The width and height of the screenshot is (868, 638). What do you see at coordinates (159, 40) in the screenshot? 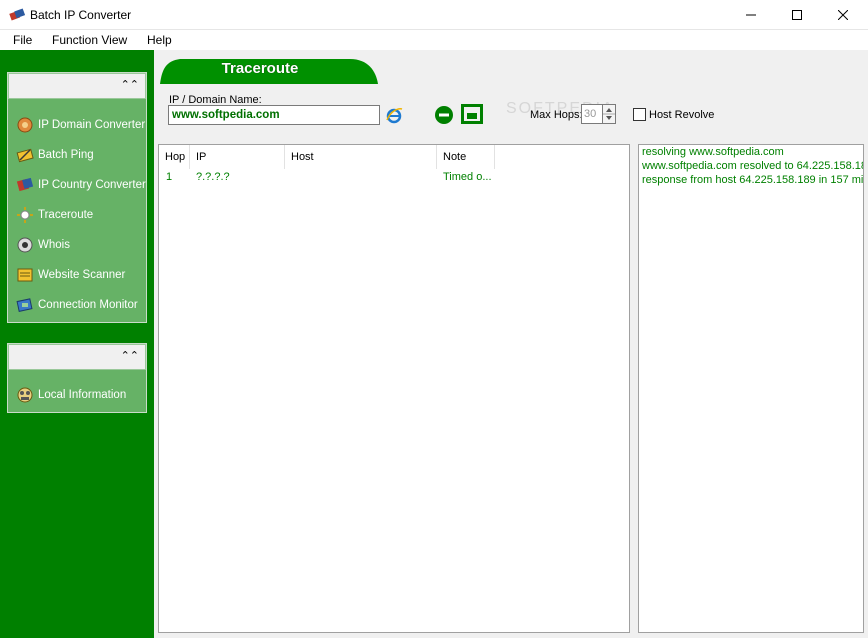
I see `menu-help: Help` at bounding box center [159, 40].